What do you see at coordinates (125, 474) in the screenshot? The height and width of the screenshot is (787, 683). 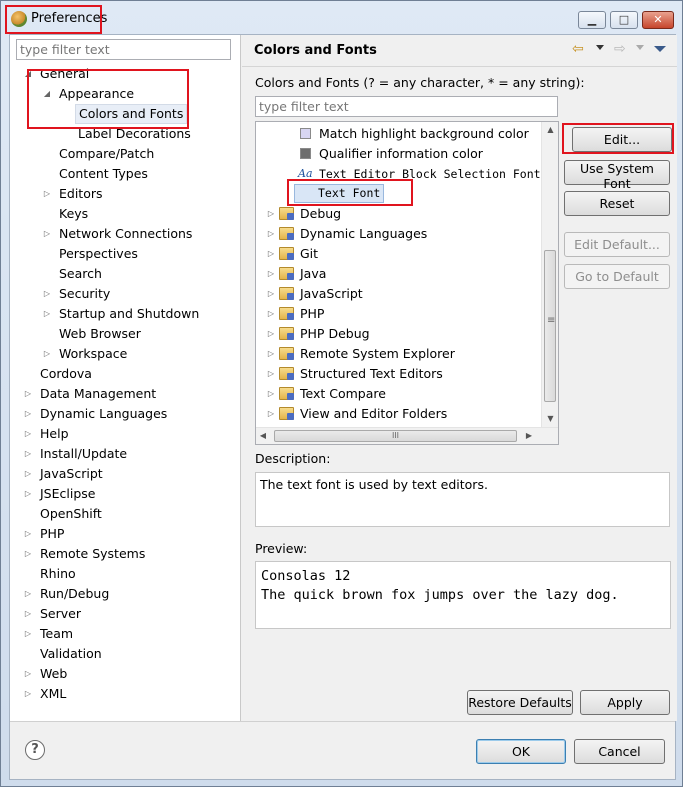 I see `tree-item: ▷ JavaScript` at bounding box center [125, 474].